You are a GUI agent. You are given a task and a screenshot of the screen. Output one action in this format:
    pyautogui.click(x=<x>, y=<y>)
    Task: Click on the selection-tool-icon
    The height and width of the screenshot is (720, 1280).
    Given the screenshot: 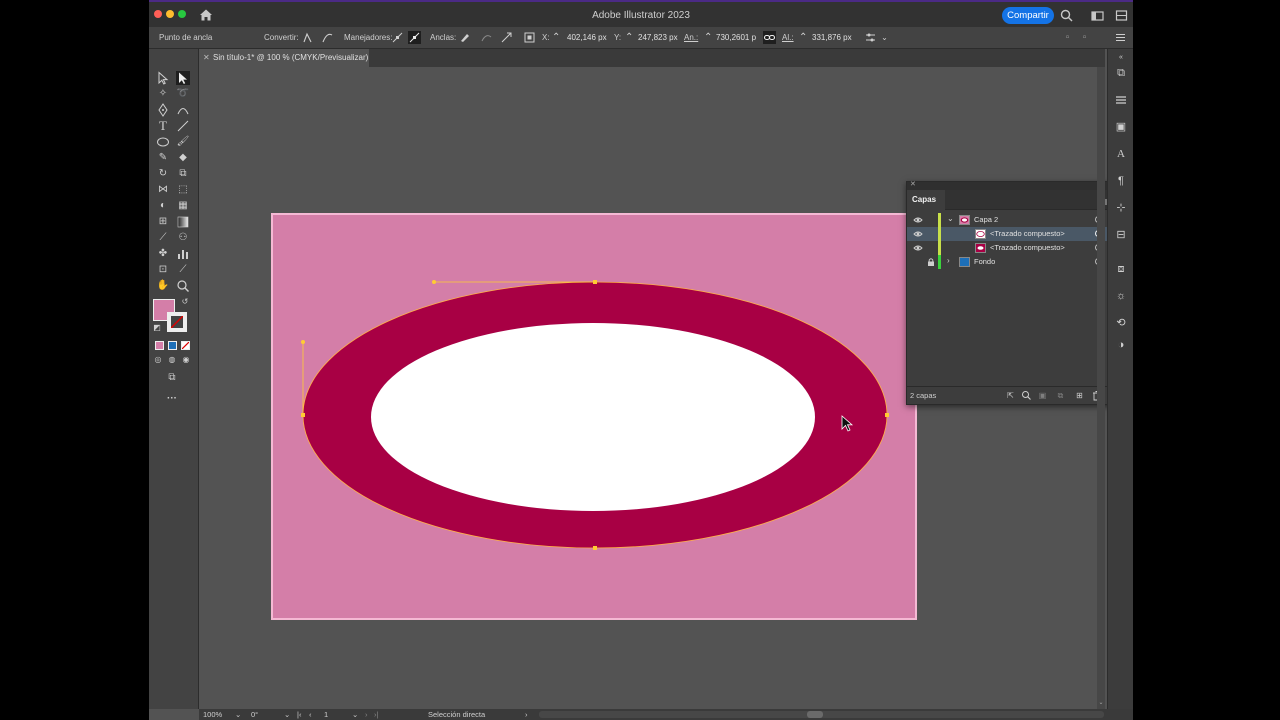 What is the action you would take?
    pyautogui.click(x=163, y=78)
    